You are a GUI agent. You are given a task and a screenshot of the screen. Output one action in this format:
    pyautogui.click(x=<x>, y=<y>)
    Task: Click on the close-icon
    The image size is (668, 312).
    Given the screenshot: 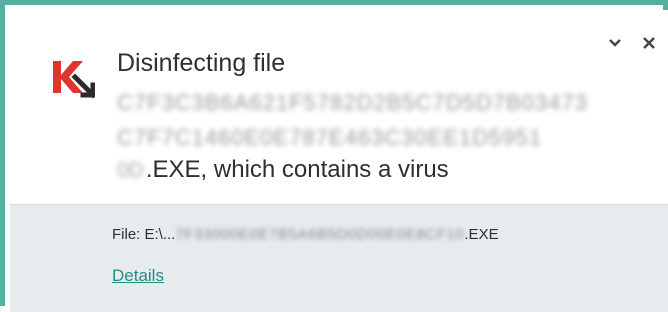 What is the action you would take?
    pyautogui.click(x=649, y=43)
    